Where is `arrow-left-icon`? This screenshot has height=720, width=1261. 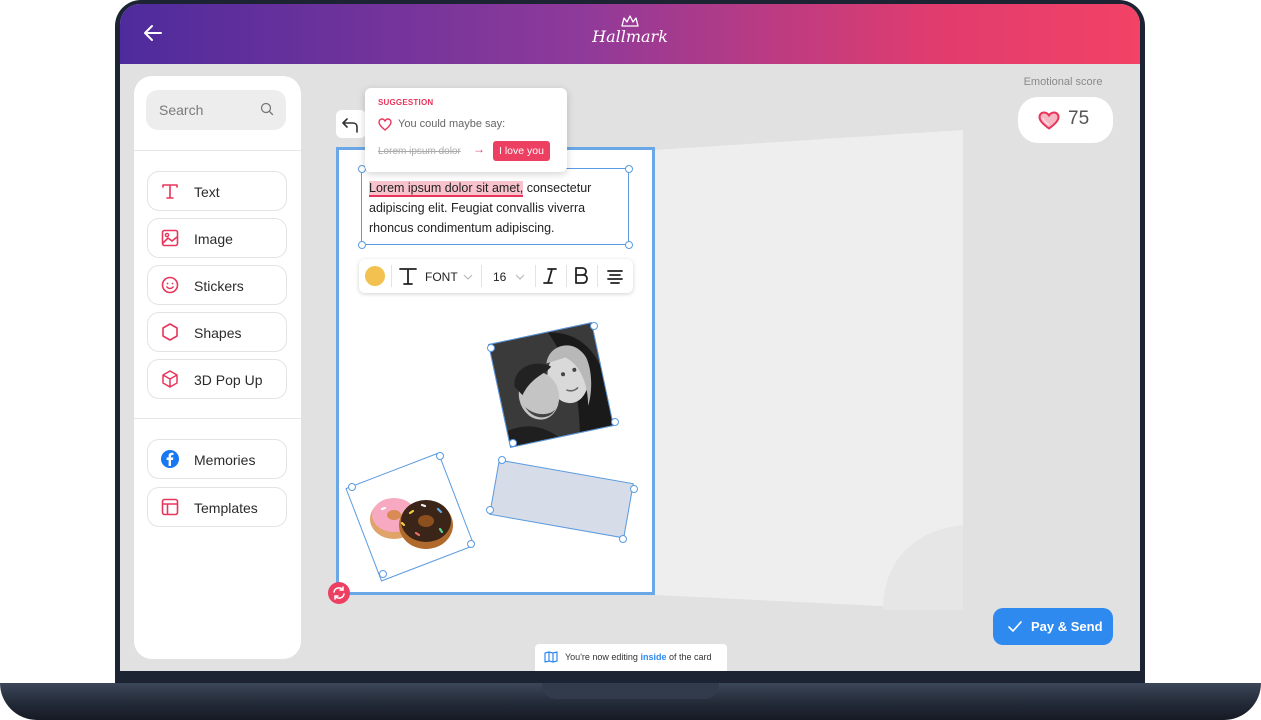 arrow-left-icon is located at coordinates (153, 33).